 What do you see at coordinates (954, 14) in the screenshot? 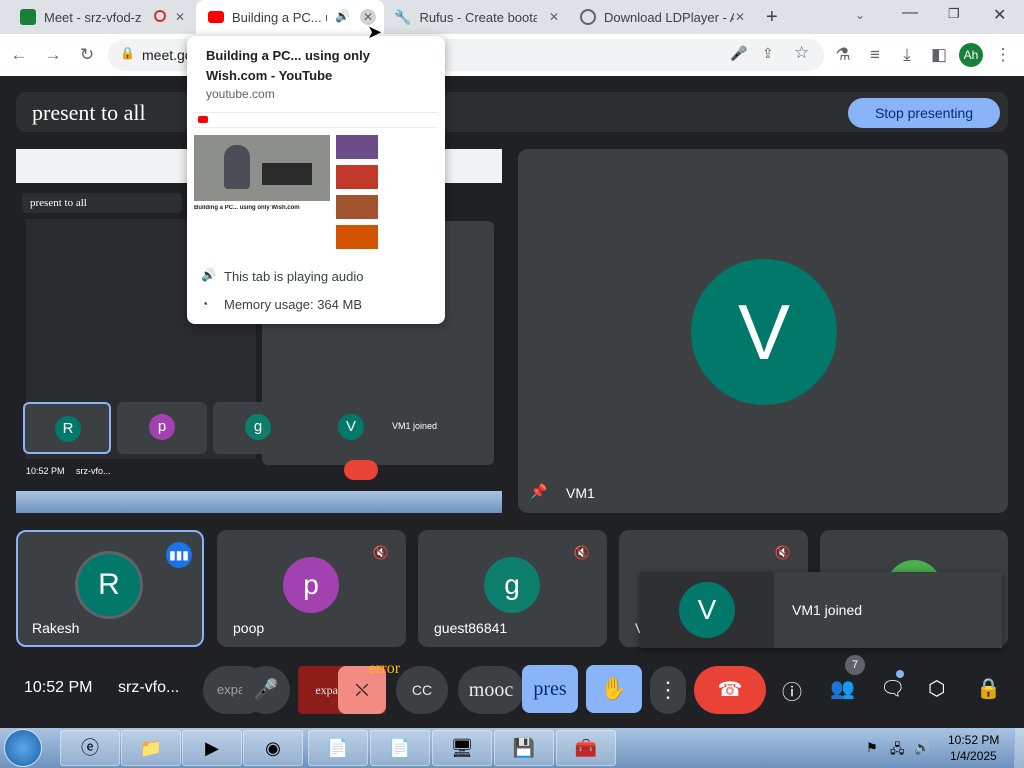
I see `restore-icon: ❐` at bounding box center [954, 14].